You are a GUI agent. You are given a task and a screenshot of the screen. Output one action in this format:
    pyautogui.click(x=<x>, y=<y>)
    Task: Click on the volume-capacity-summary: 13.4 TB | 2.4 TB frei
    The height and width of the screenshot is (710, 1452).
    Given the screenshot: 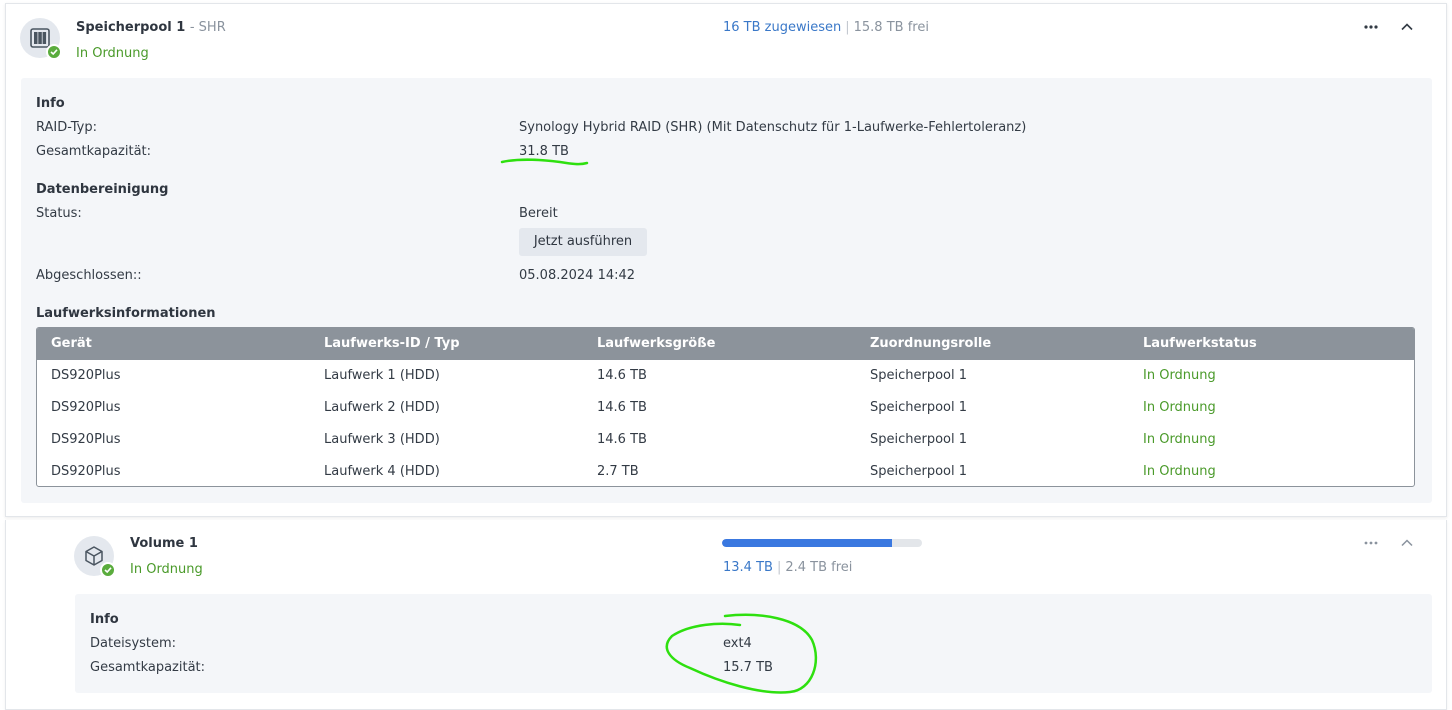 What is the action you would take?
    pyautogui.click(x=787, y=567)
    